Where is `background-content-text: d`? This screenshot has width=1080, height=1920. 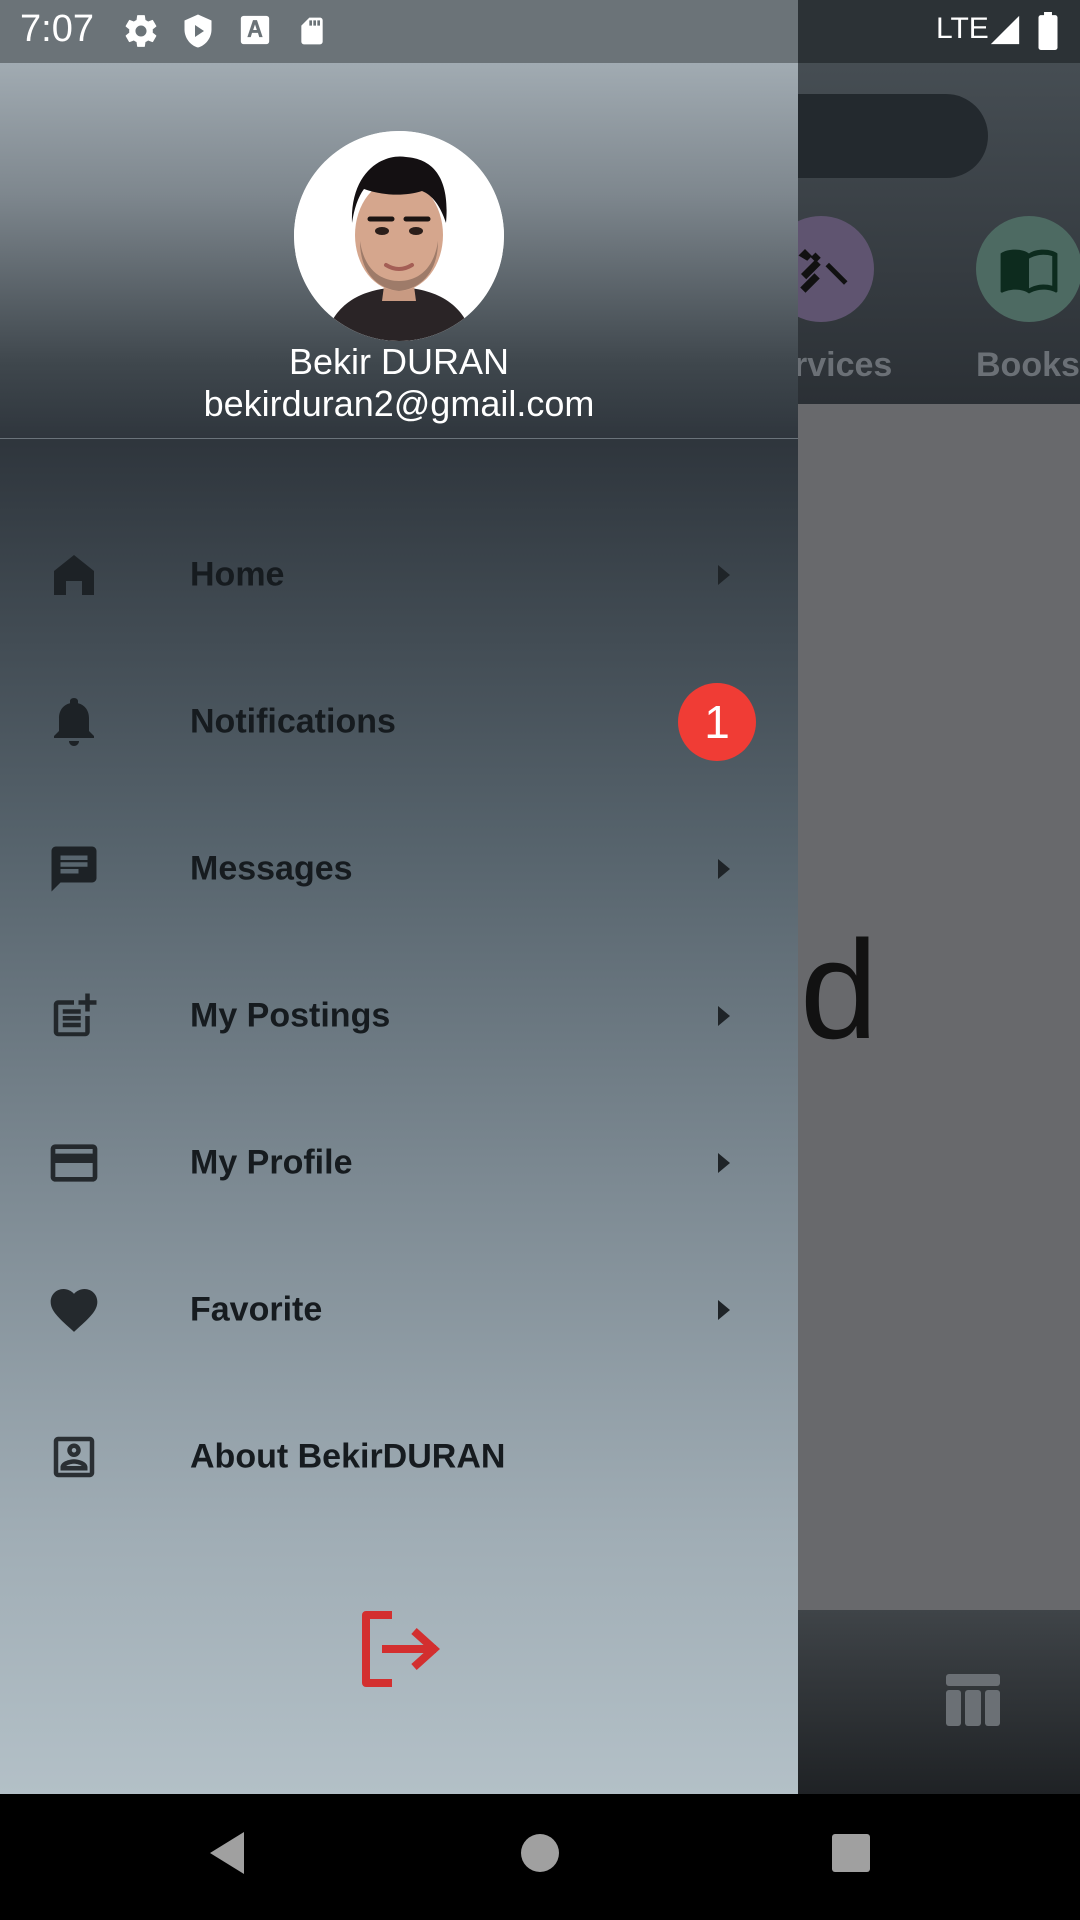 background-content-text: d is located at coordinates (839, 989).